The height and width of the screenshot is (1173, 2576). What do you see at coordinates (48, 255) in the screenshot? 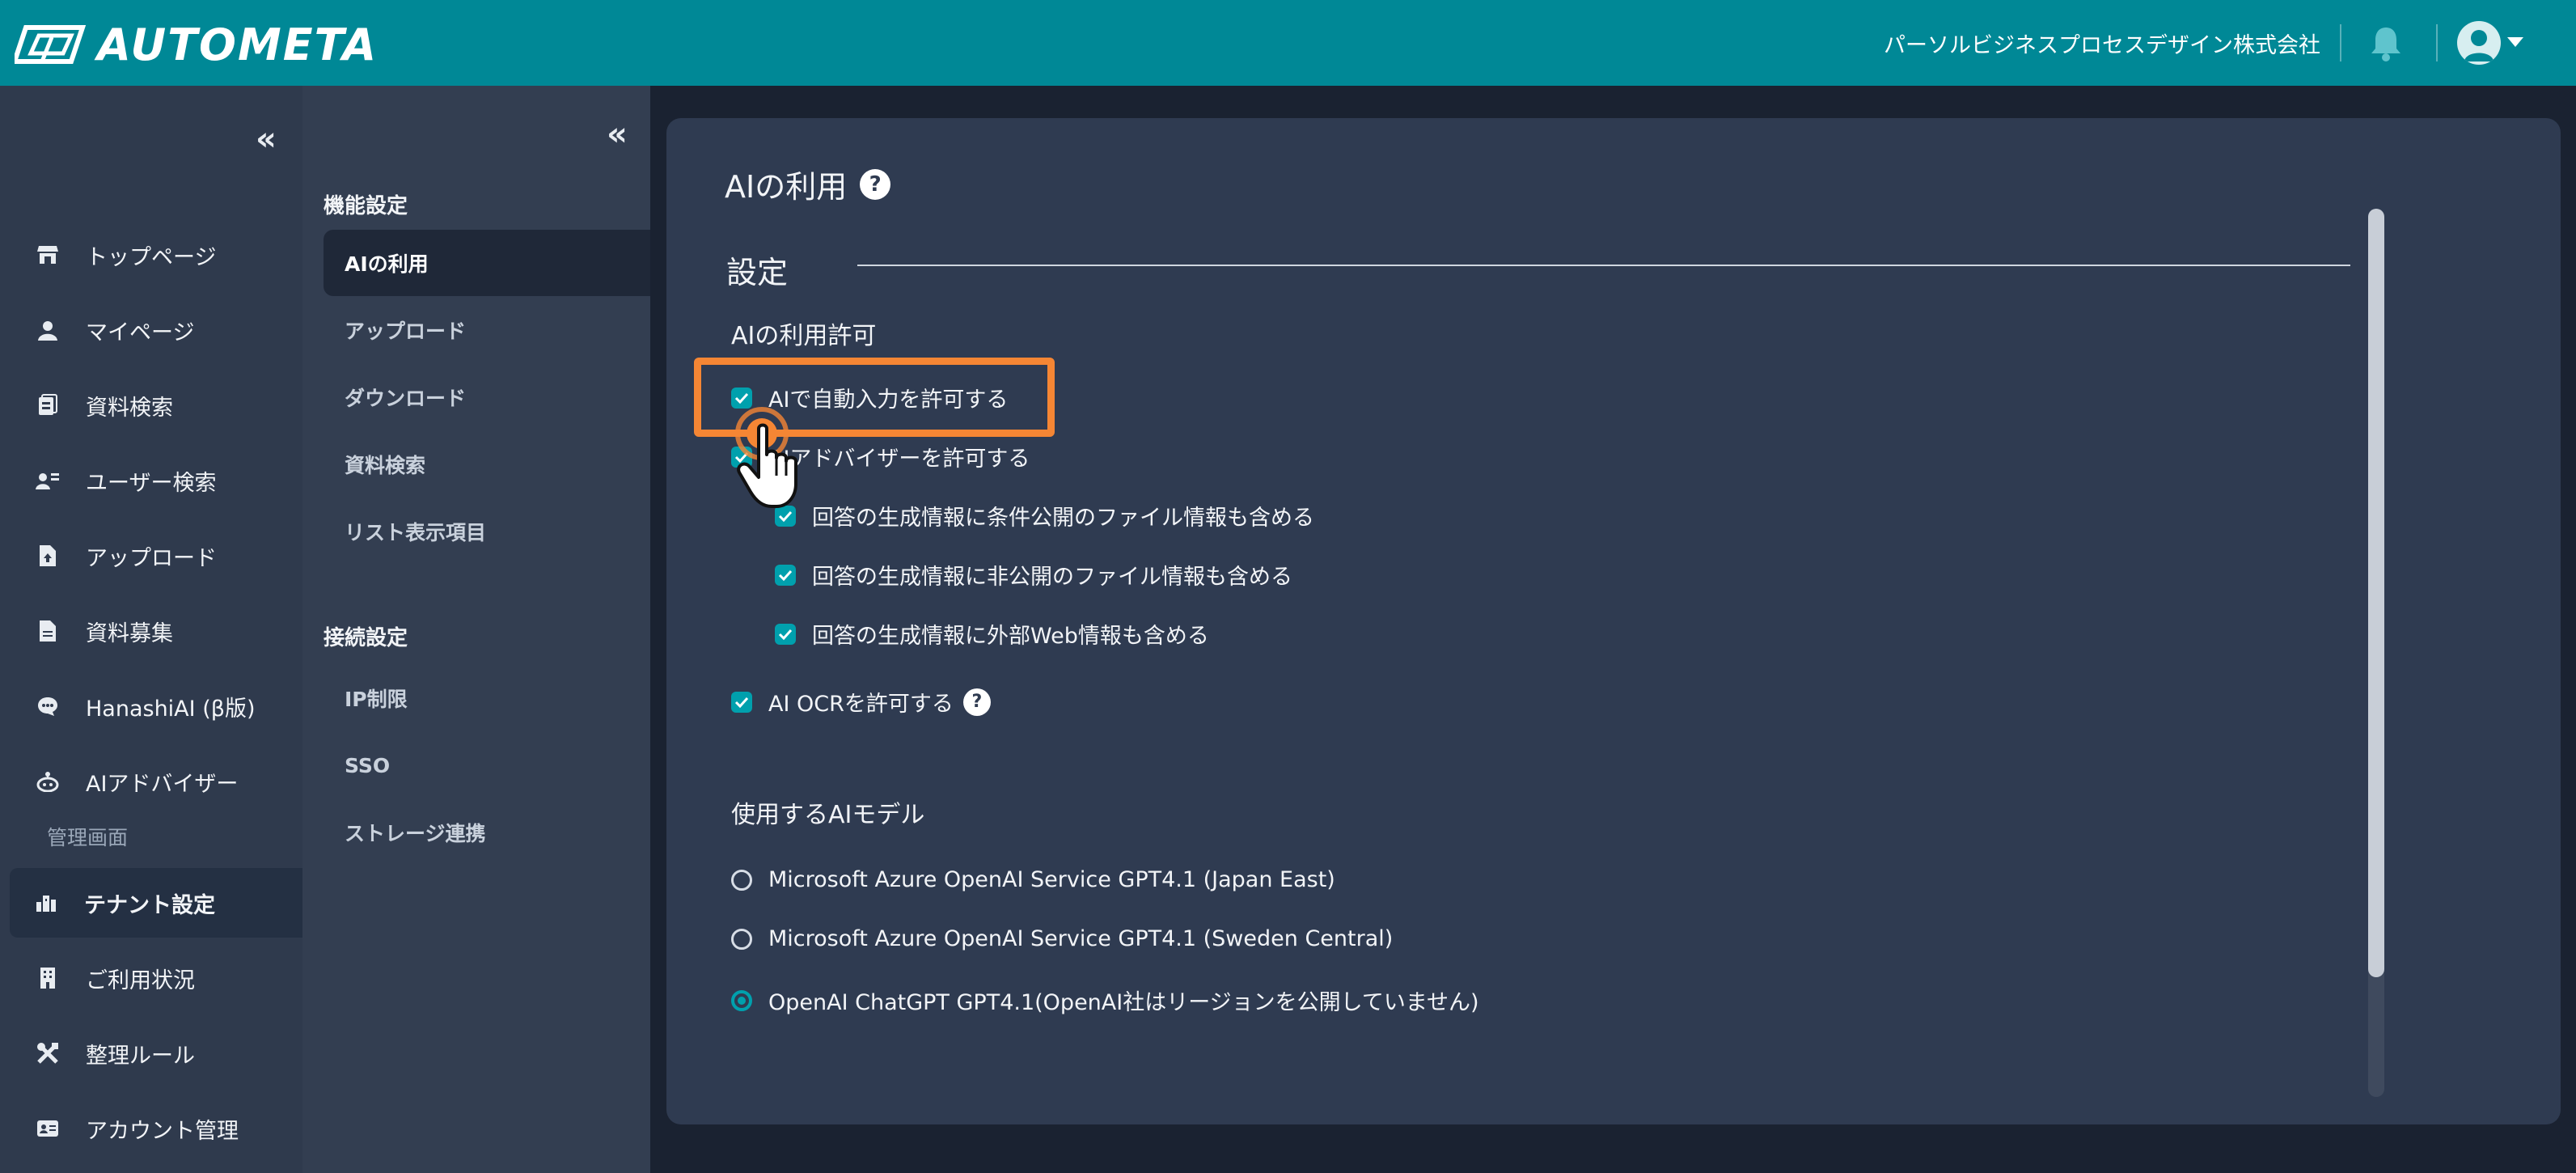
I see `store-icon` at bounding box center [48, 255].